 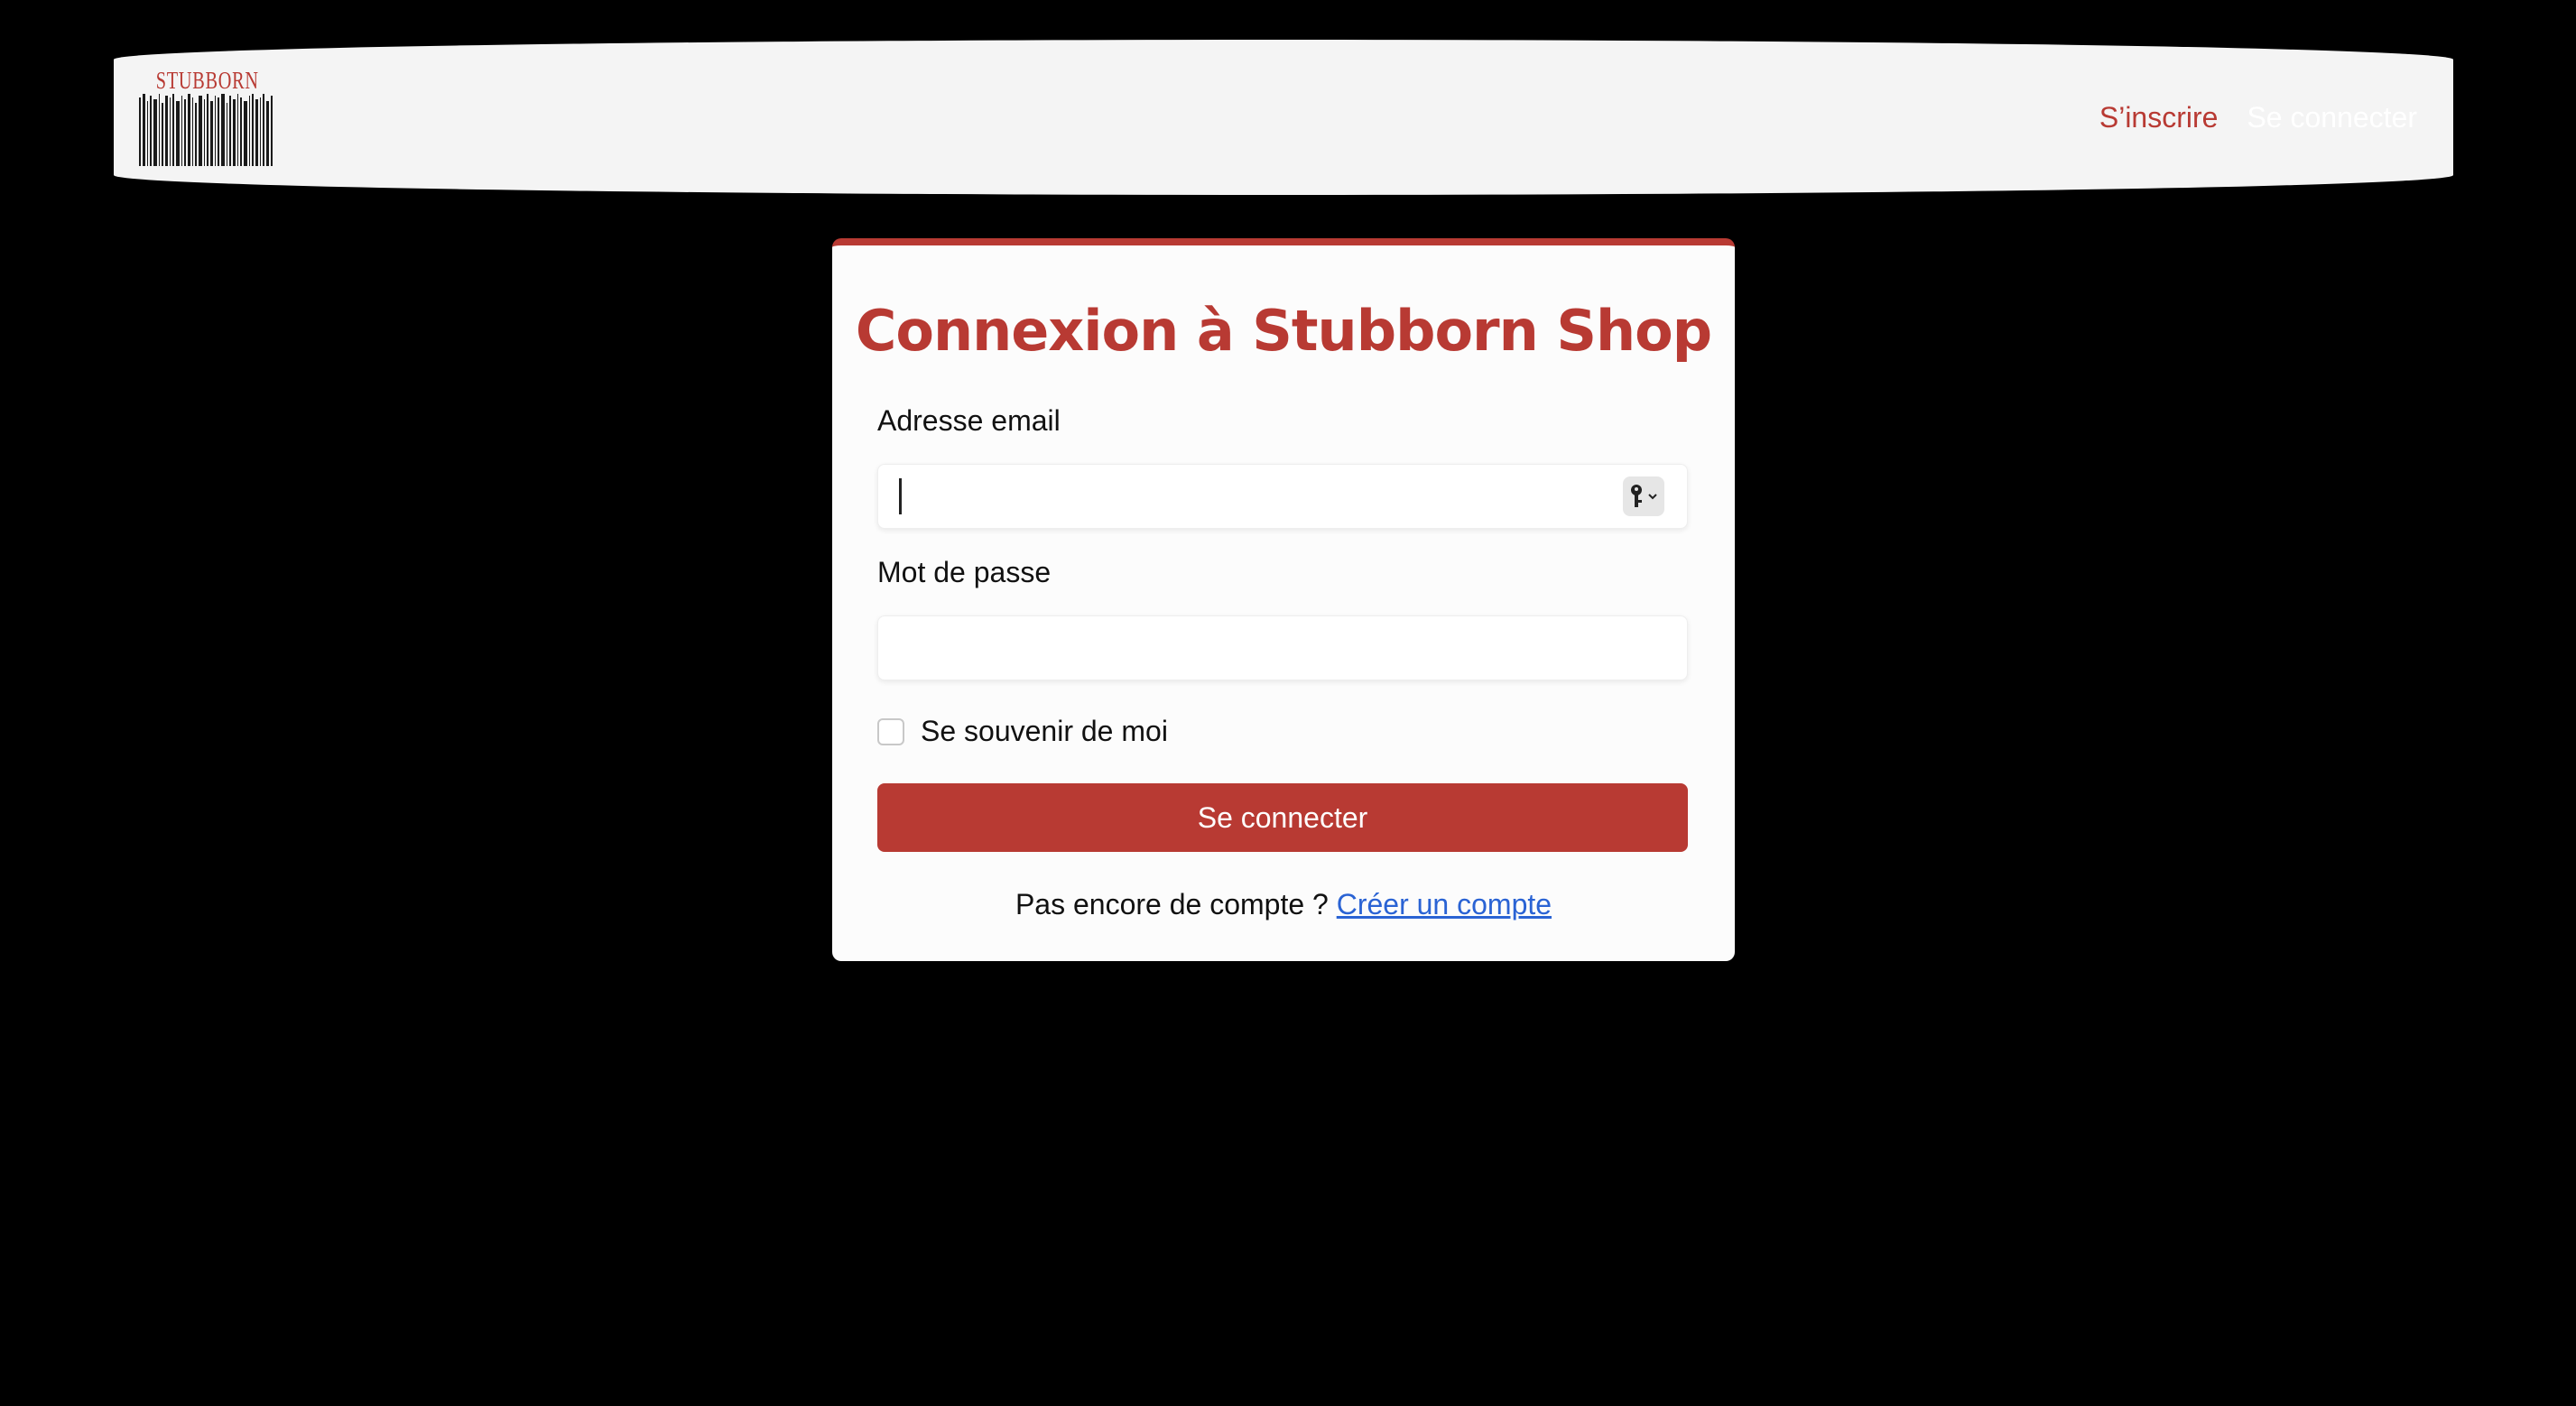 What do you see at coordinates (890, 731) in the screenshot?
I see `remember-me-checkbox` at bounding box center [890, 731].